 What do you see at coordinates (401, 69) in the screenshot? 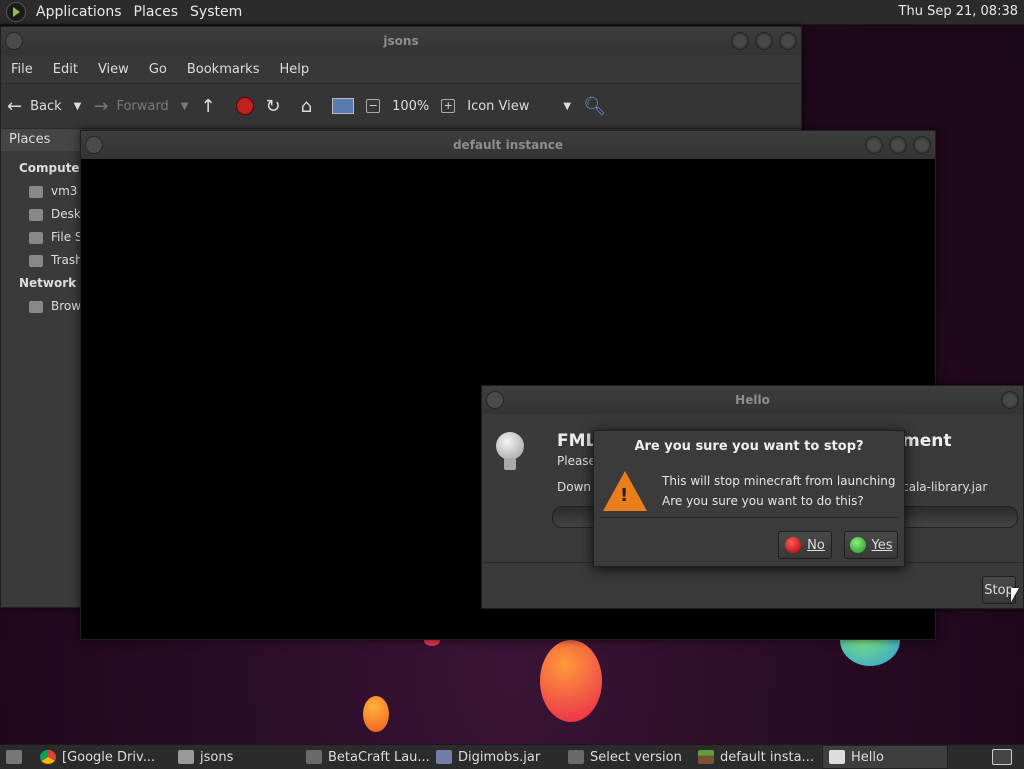
I see `menubar: File Edit View Go Bookmarks Help` at bounding box center [401, 69].